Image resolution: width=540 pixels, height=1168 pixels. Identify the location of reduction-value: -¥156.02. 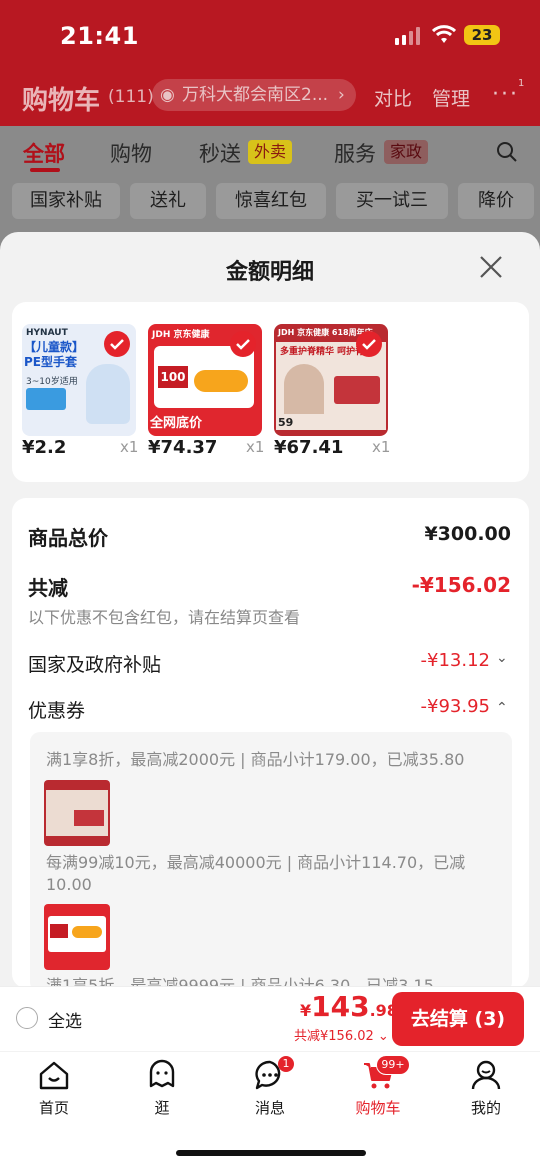
(461, 585).